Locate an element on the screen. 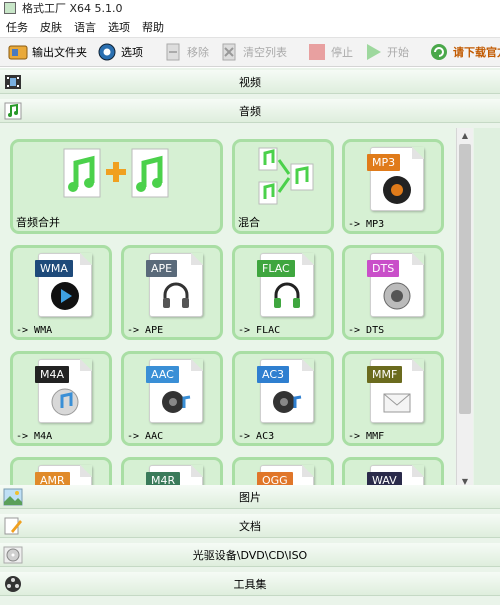 This screenshot has height=605, width=500. film-folder-icon is located at coordinates (18, 52).